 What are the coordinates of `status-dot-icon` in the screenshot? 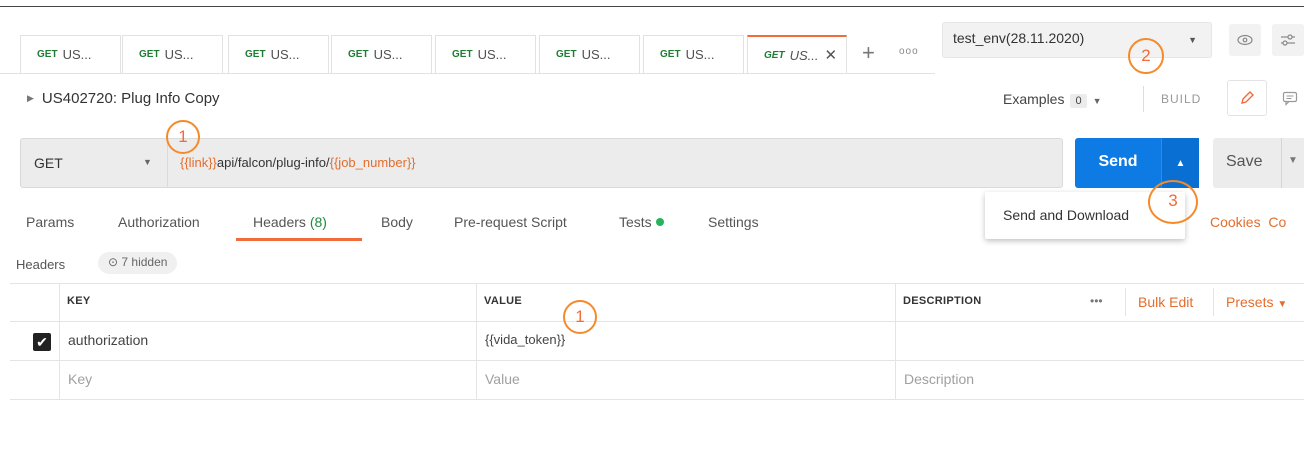 It's located at (659, 222).